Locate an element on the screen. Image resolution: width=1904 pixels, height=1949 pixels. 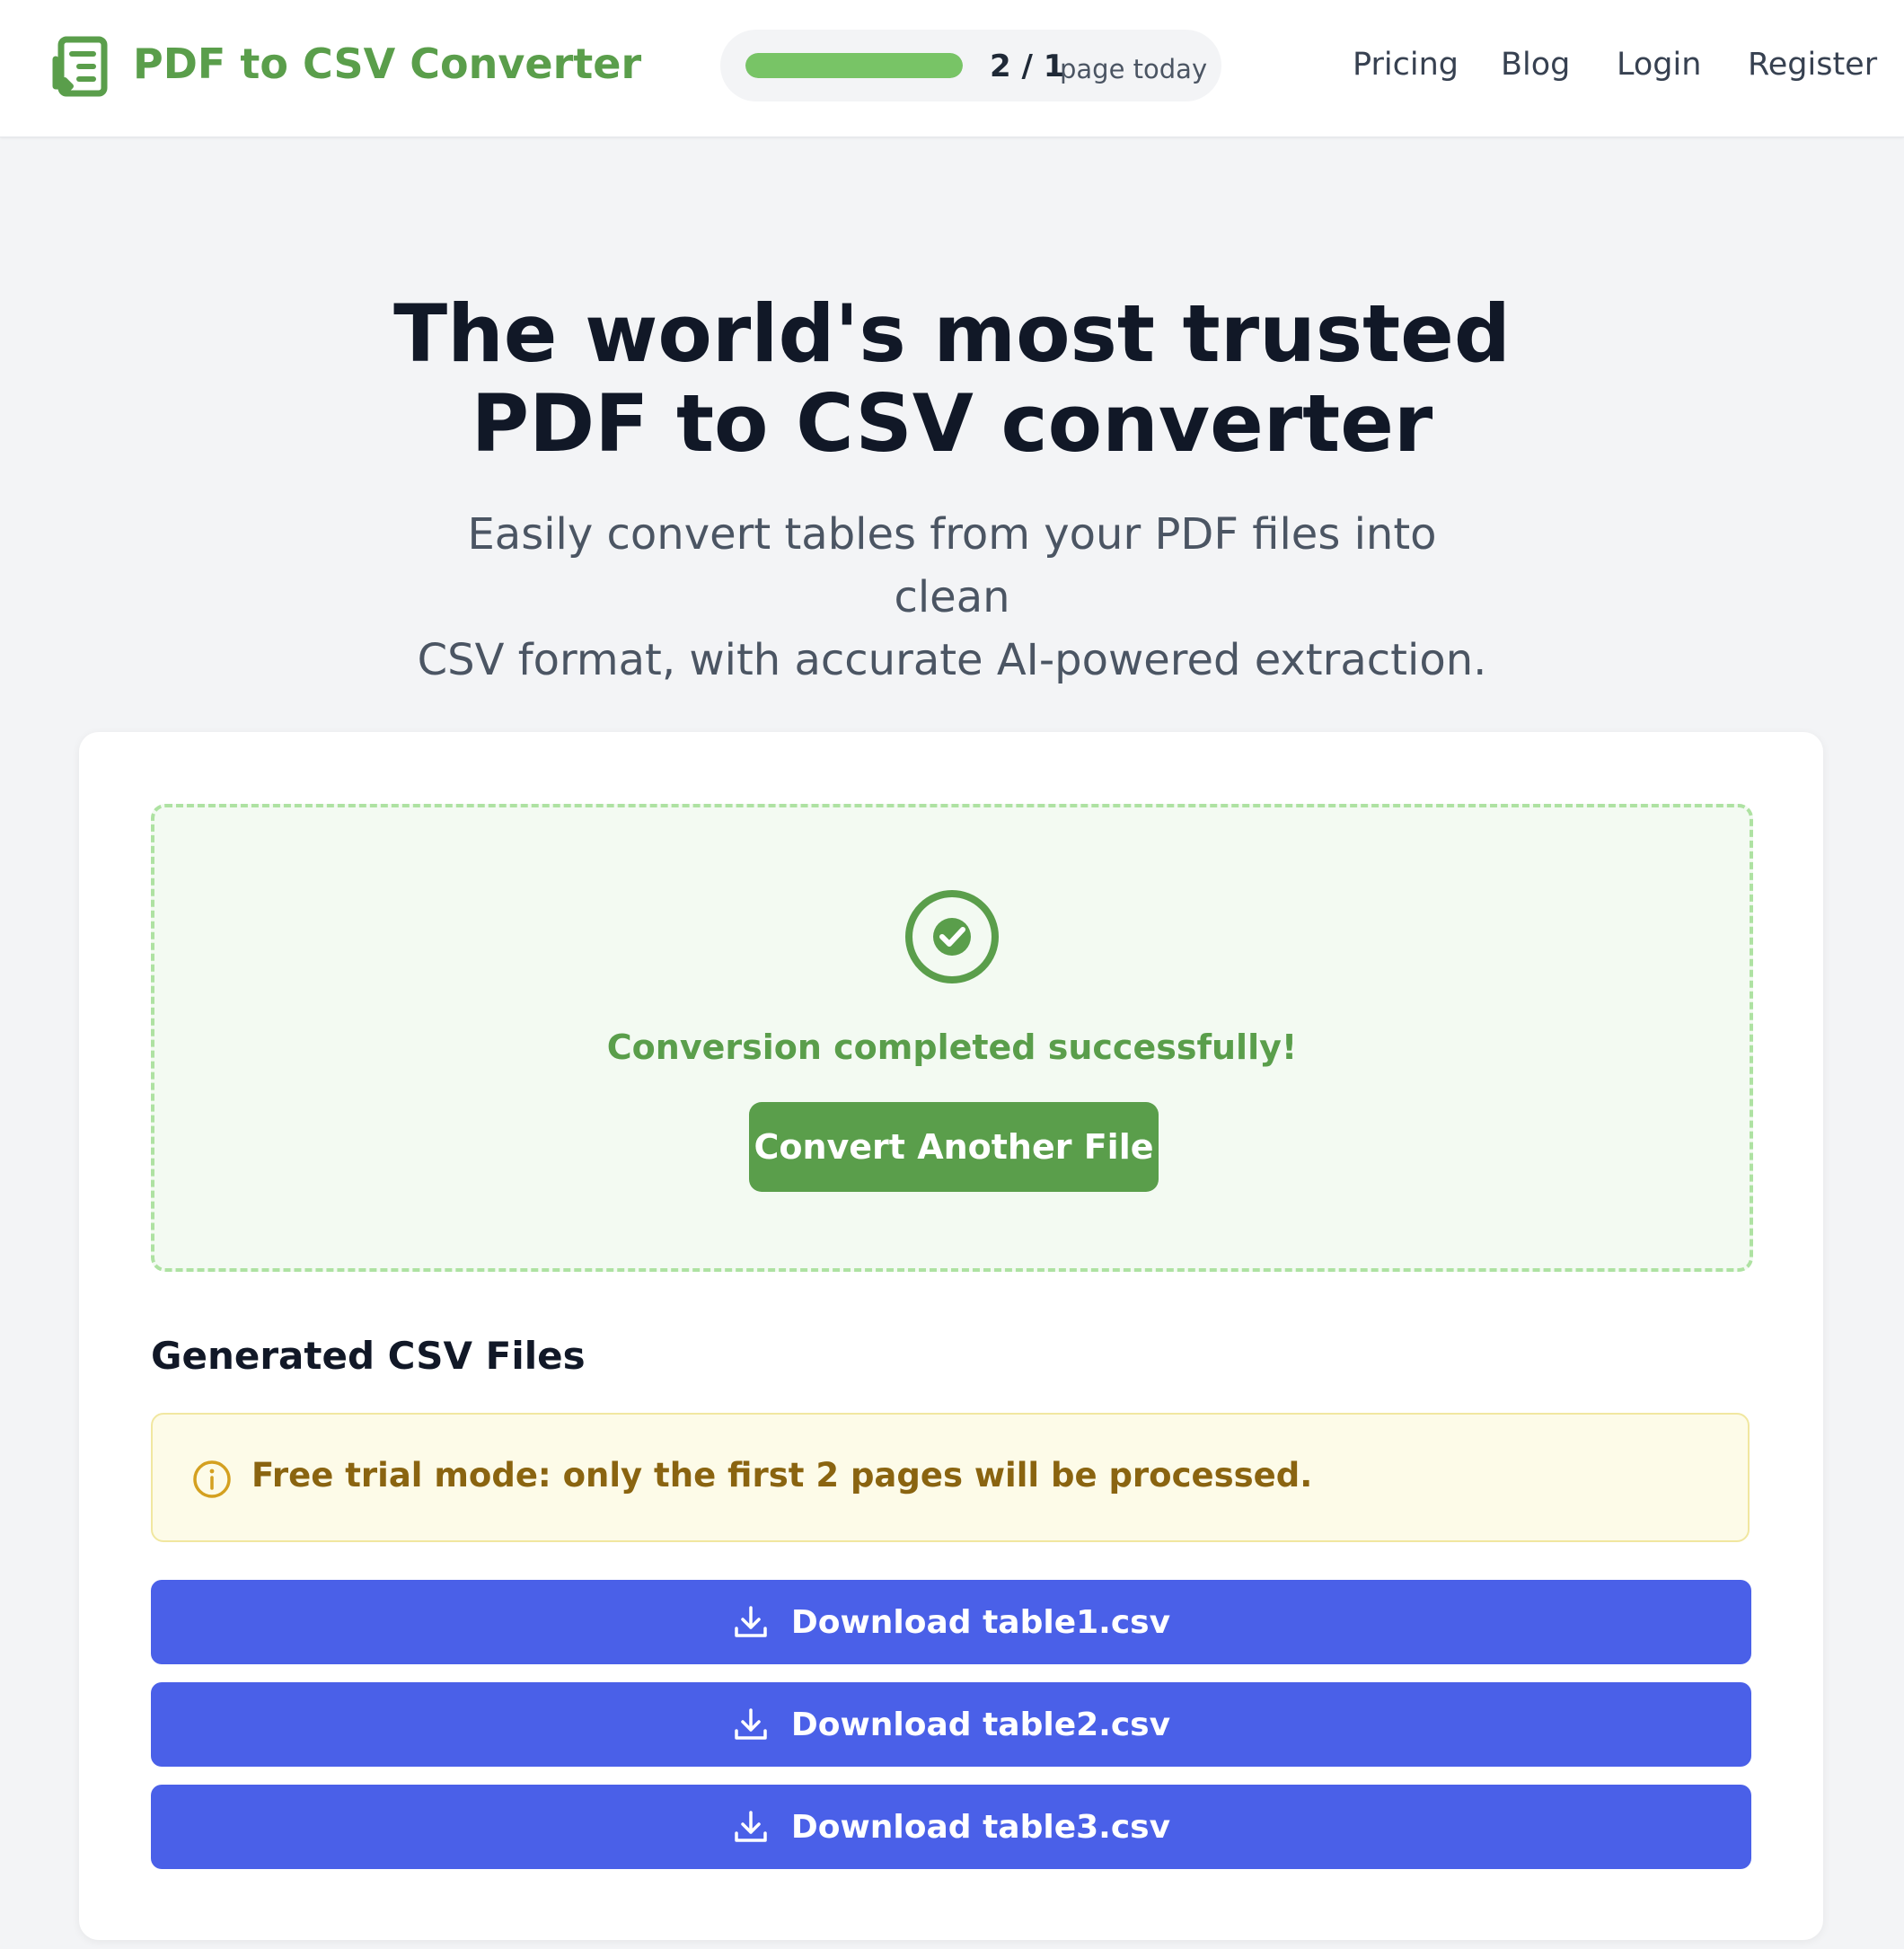
document-convert-icon is located at coordinates (79, 66).